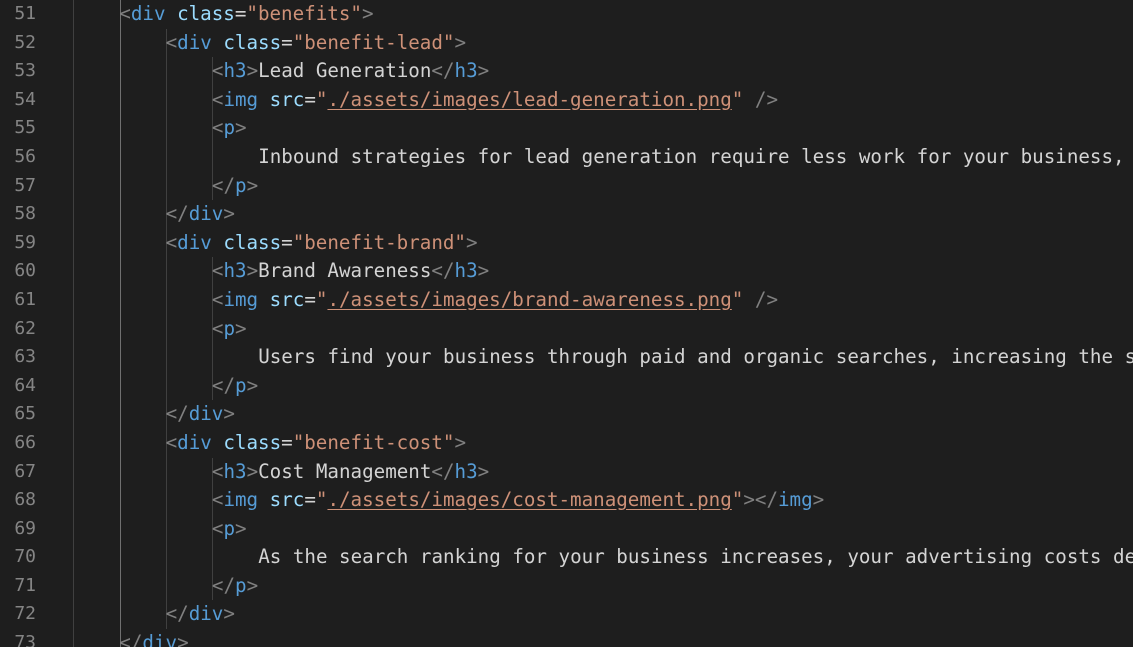 This screenshot has width=1133, height=647. What do you see at coordinates (25, 500) in the screenshot?
I see `line-number: 68` at bounding box center [25, 500].